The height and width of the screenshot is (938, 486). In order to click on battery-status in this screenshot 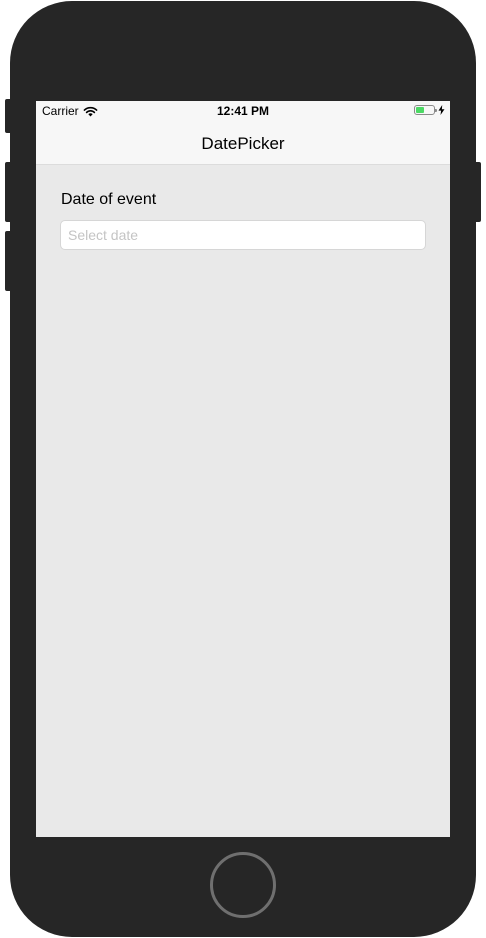, I will do `click(429, 110)`.